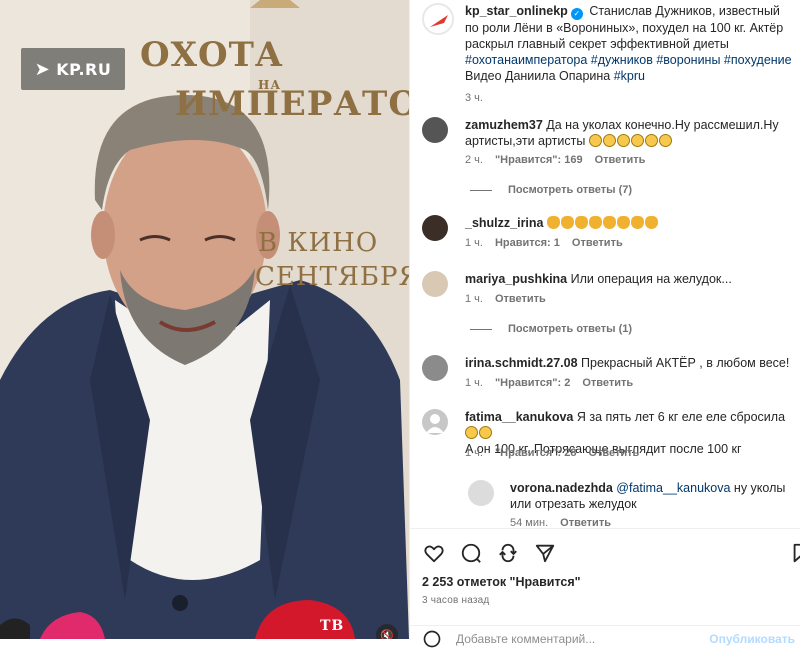 The width and height of the screenshot is (800, 652). Describe the element at coordinates (527, 243) in the screenshot. I see `comment-likes: Нравится: 1` at that location.